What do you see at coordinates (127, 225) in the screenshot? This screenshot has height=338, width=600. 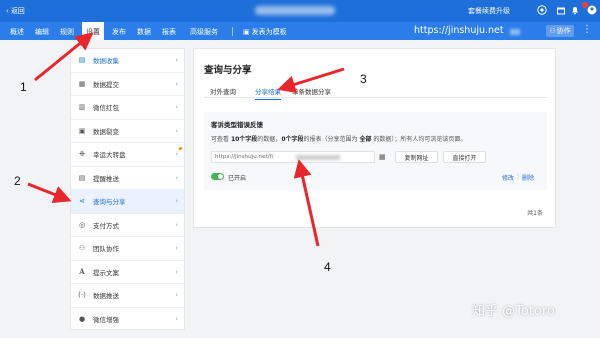 I see `sidebar-item-payment: ◎ 支付方式 ›` at bounding box center [127, 225].